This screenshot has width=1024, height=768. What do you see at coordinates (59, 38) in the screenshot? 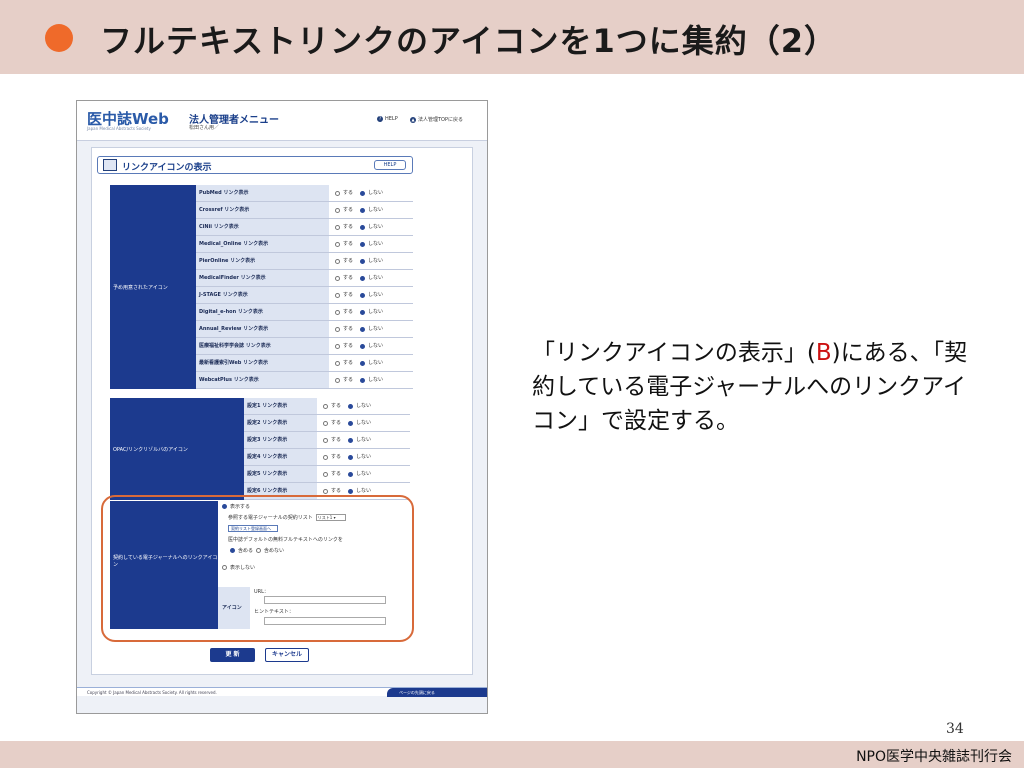
I see `bullet-icon` at bounding box center [59, 38].